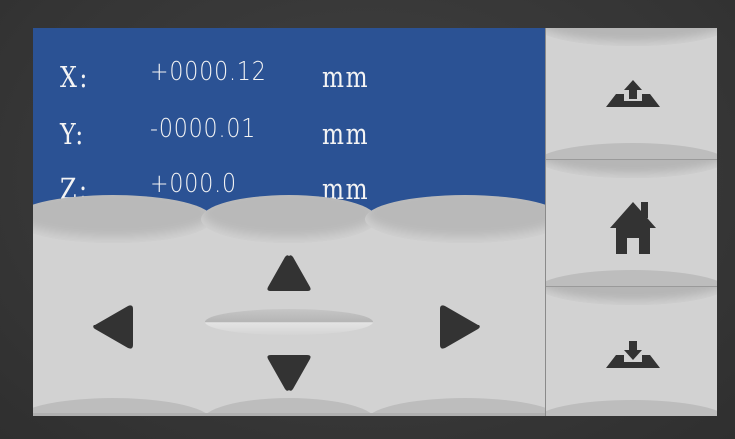 Image resolution: width=735 pixels, height=439 pixels. I want to click on platform-up-icon, so click(633, 93).